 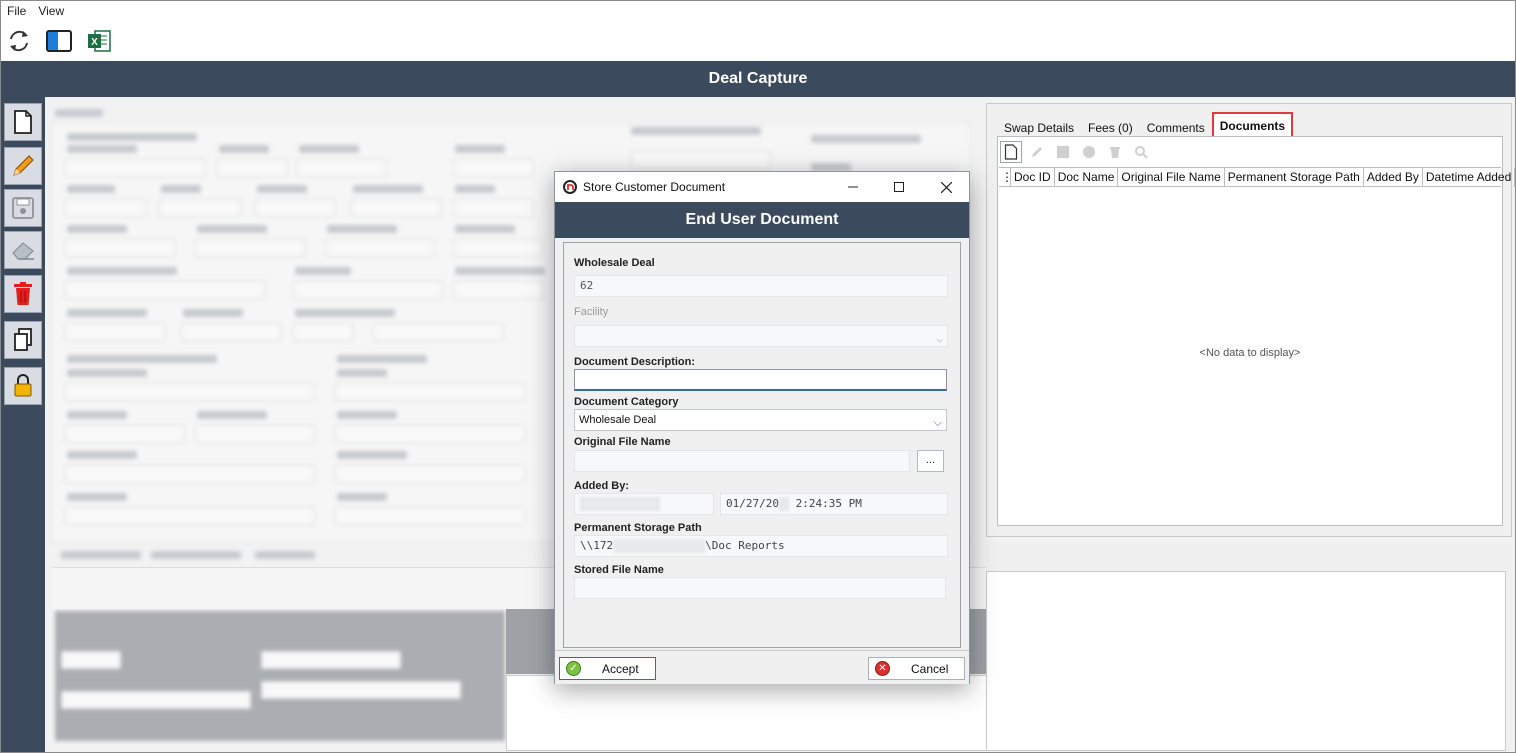 I want to click on col-original-file-name: Original File Name, so click(x=1171, y=177).